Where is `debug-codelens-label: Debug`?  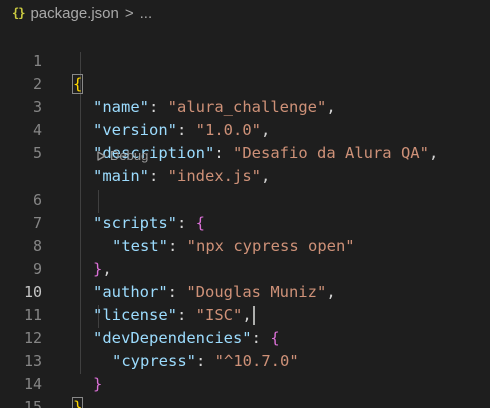
debug-codelens-label: Debug is located at coordinates (129, 155).